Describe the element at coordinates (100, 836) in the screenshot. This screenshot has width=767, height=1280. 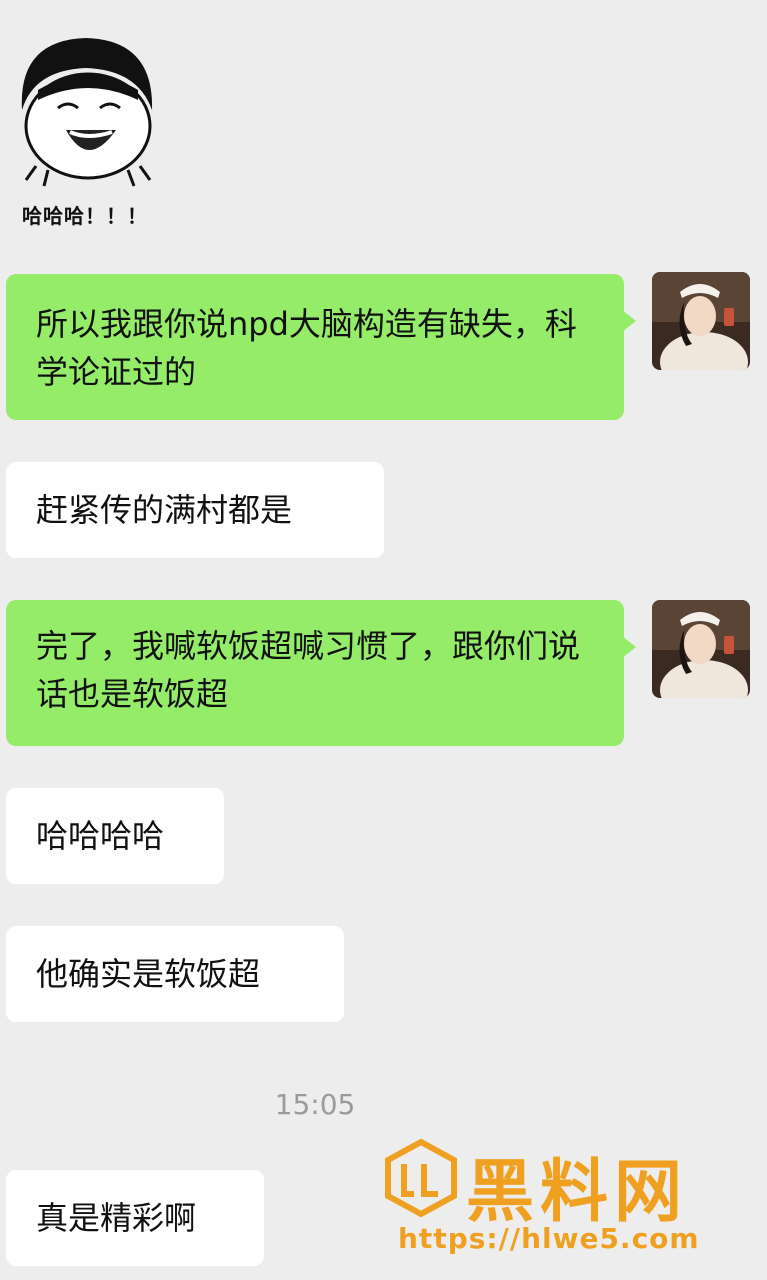
I see `message-text: 哈哈哈哈` at that location.